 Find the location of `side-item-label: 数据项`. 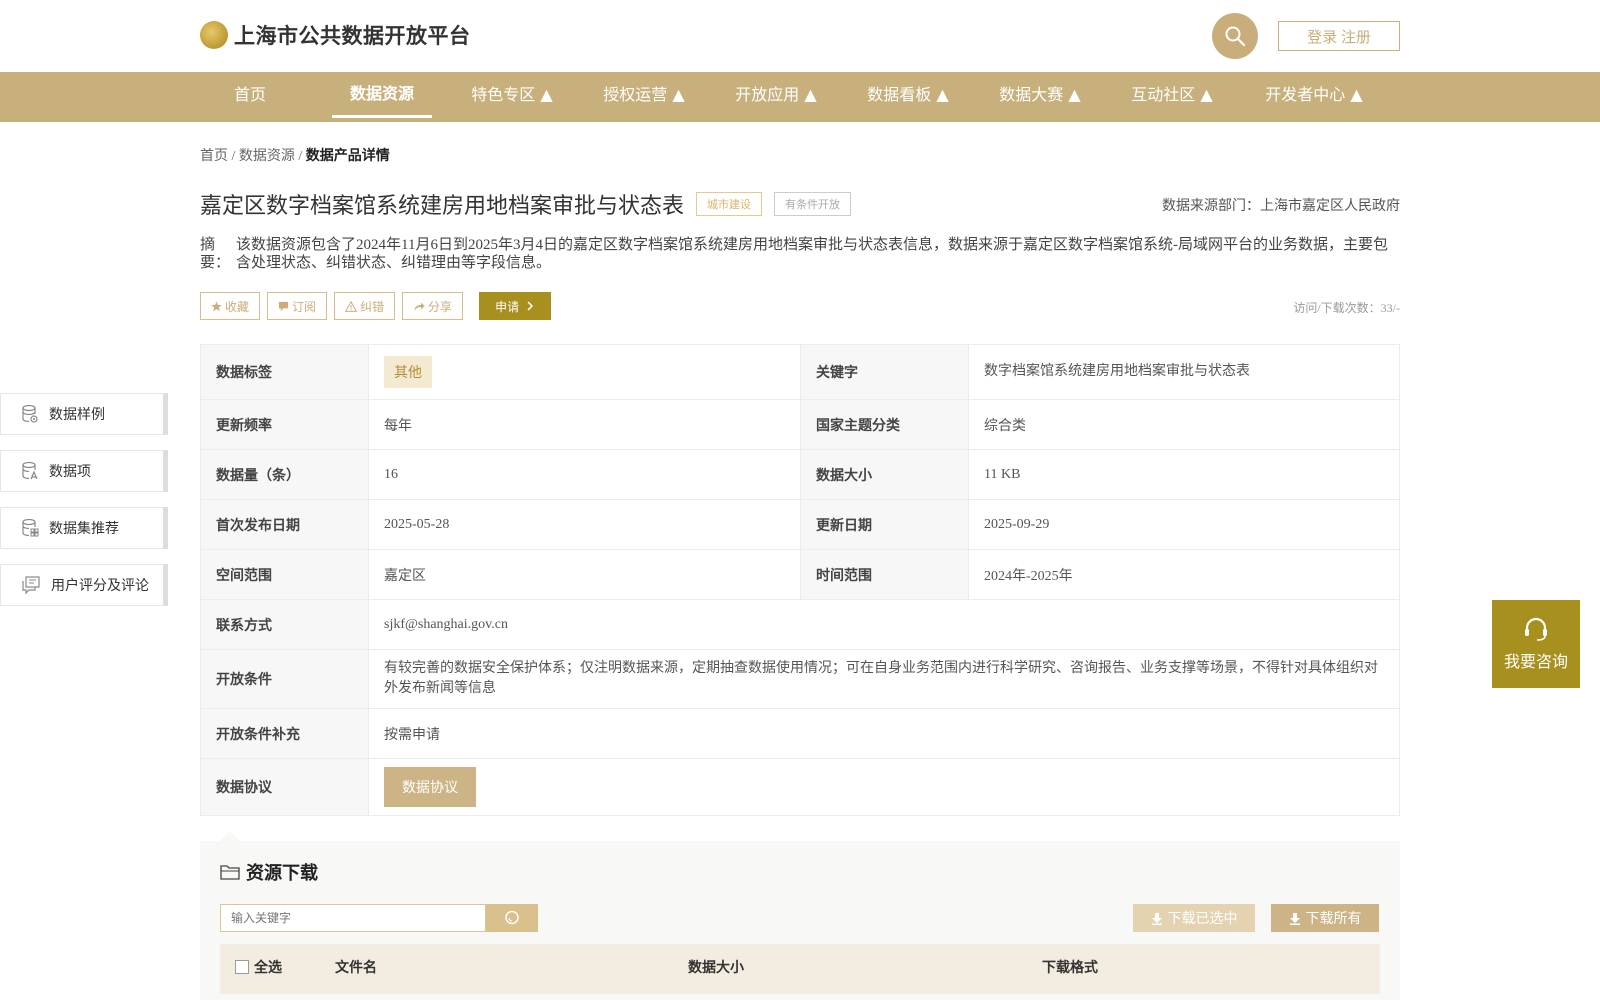

side-item-label: 数据项 is located at coordinates (70, 472).